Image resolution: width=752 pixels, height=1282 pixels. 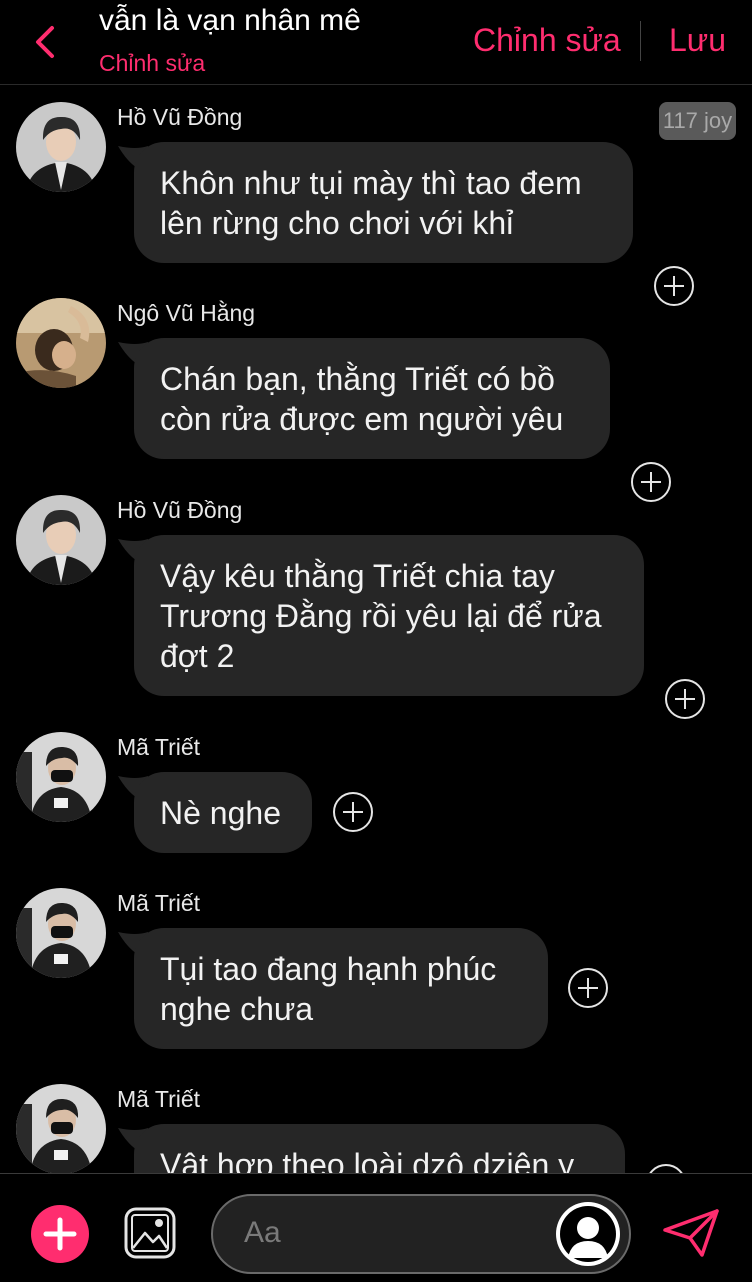 What do you see at coordinates (197, 656) in the screenshot?
I see `message-text: đợt 2` at bounding box center [197, 656].